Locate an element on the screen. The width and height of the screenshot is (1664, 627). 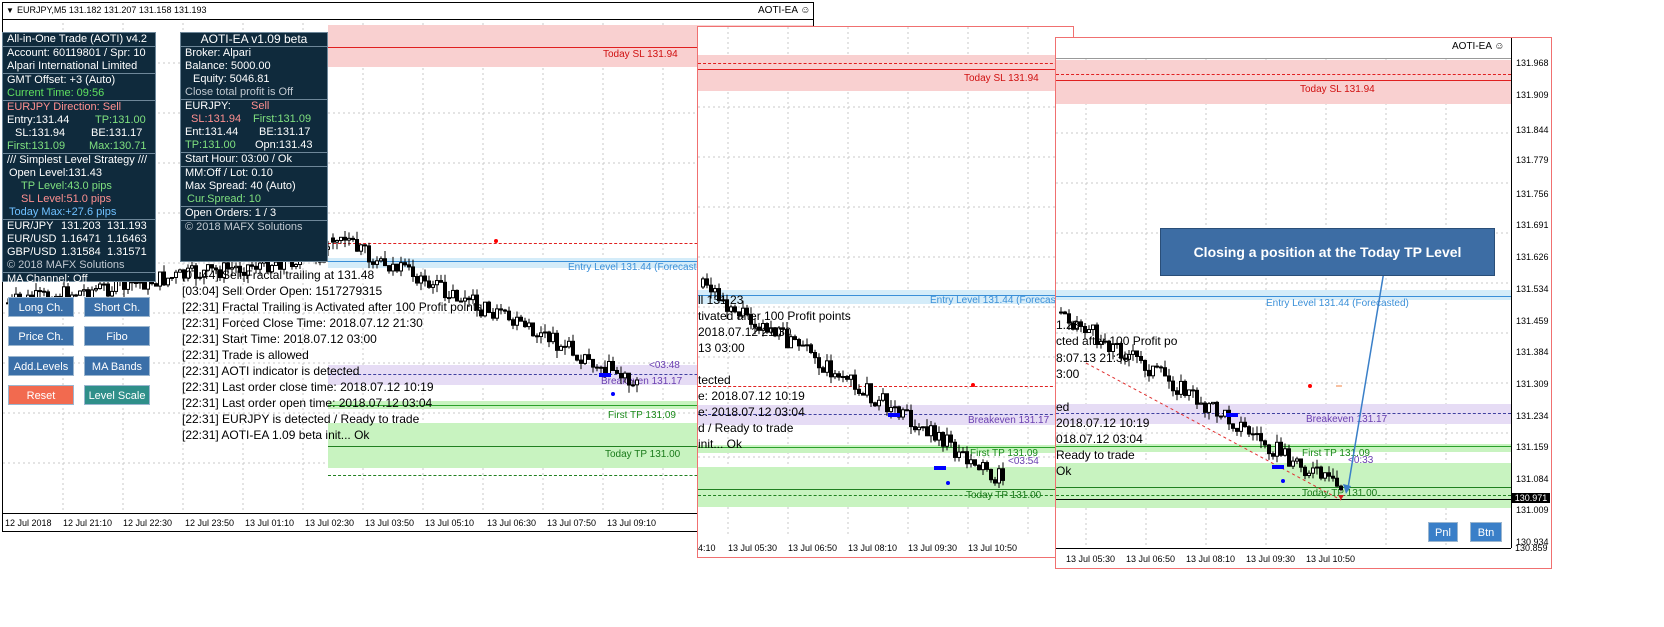
time-tick: 12 Jul 22:30 is located at coordinates (148, 523).